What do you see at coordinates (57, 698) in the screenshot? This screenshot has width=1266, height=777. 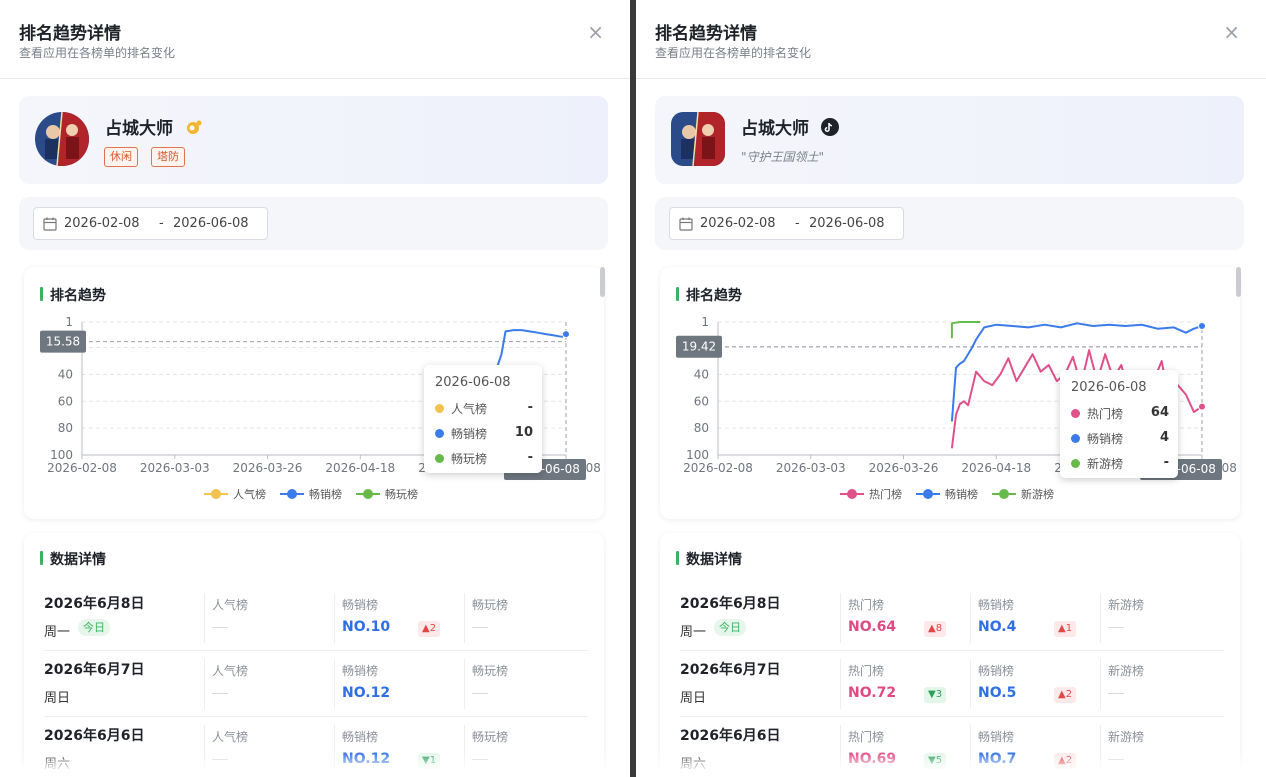 I see `row-weekday: 周日` at bounding box center [57, 698].